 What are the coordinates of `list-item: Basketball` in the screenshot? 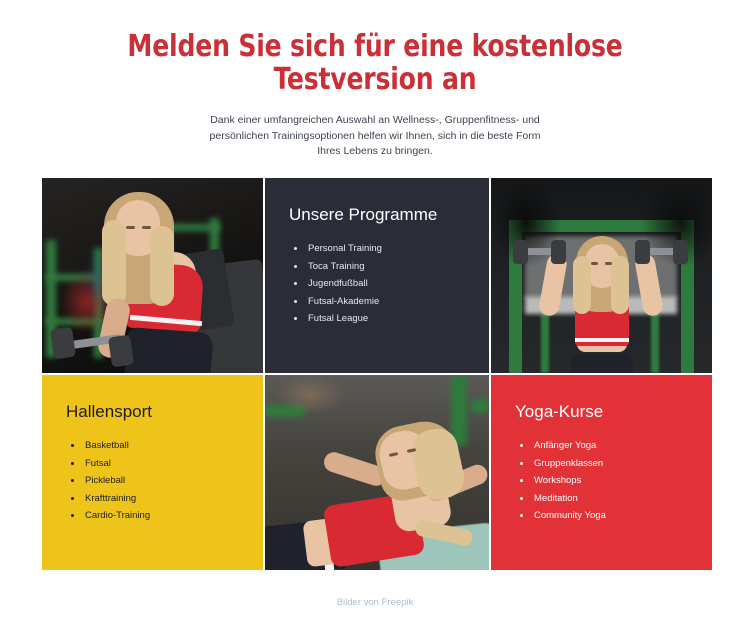 It's located at (161, 446).